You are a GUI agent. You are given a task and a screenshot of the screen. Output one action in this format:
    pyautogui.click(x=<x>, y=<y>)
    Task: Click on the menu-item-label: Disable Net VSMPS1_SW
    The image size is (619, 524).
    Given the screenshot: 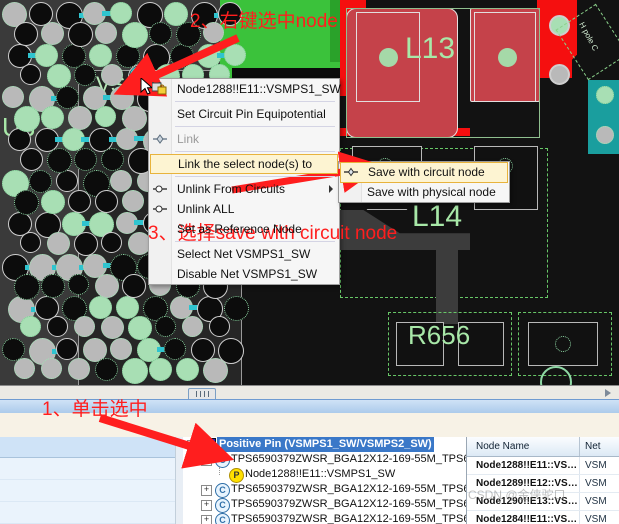 What is the action you would take?
    pyautogui.click(x=247, y=274)
    